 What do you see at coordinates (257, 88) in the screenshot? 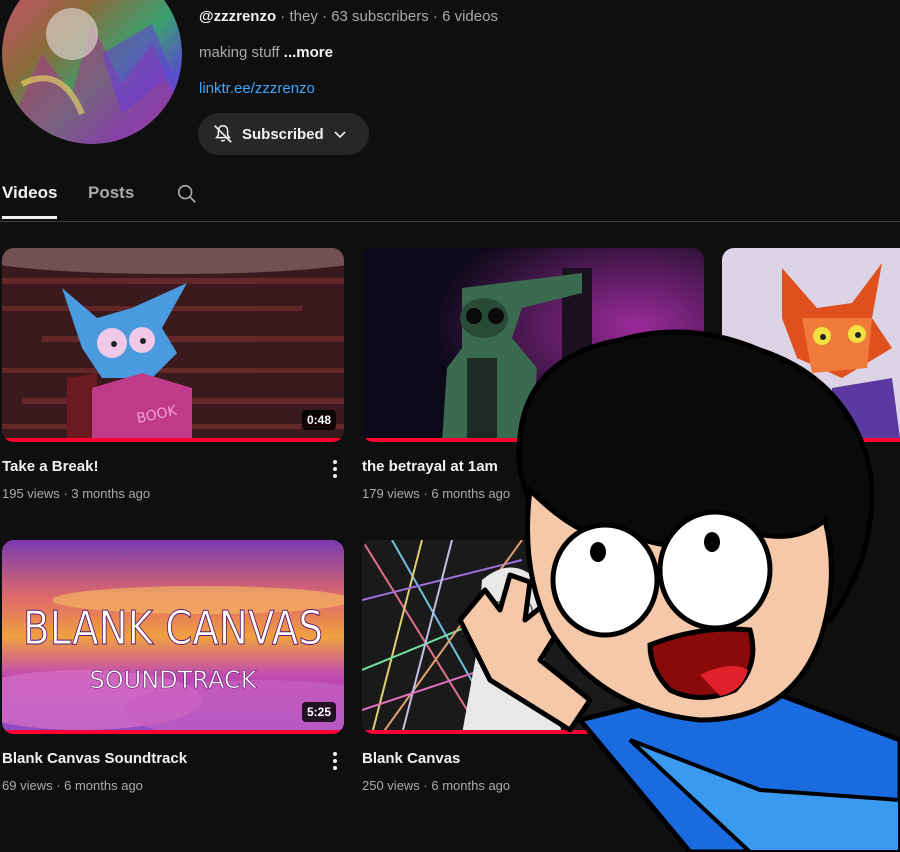
I see `channel-link: linktr.ee/zzzrenzo` at bounding box center [257, 88].